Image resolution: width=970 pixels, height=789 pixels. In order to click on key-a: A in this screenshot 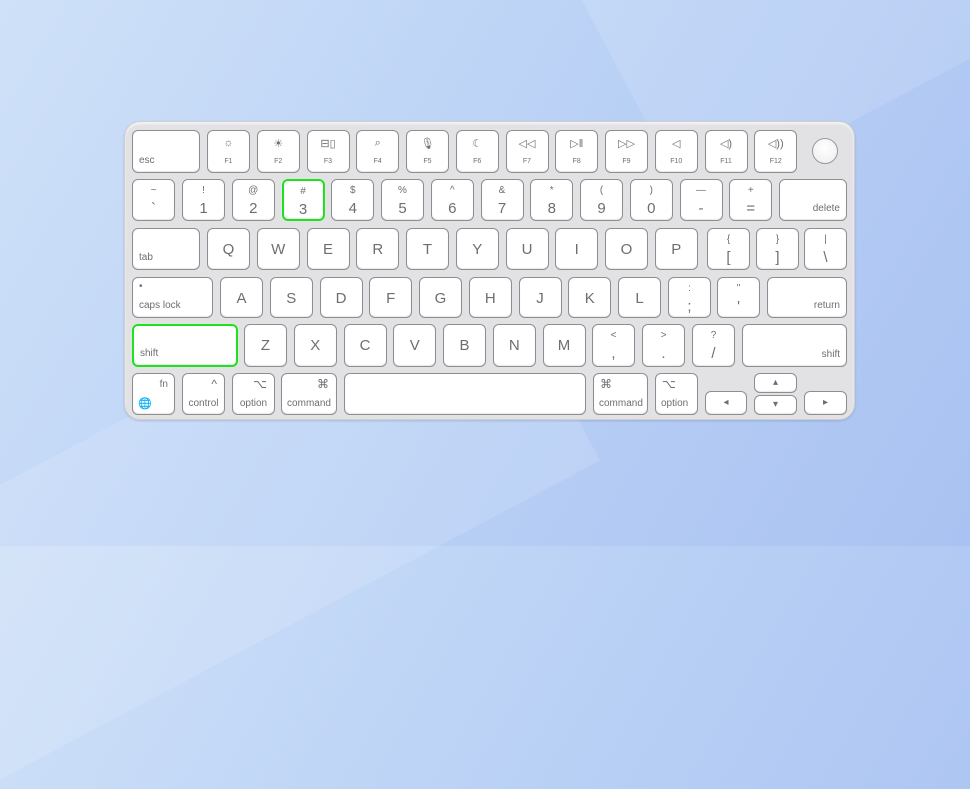, I will do `click(241, 297)`.